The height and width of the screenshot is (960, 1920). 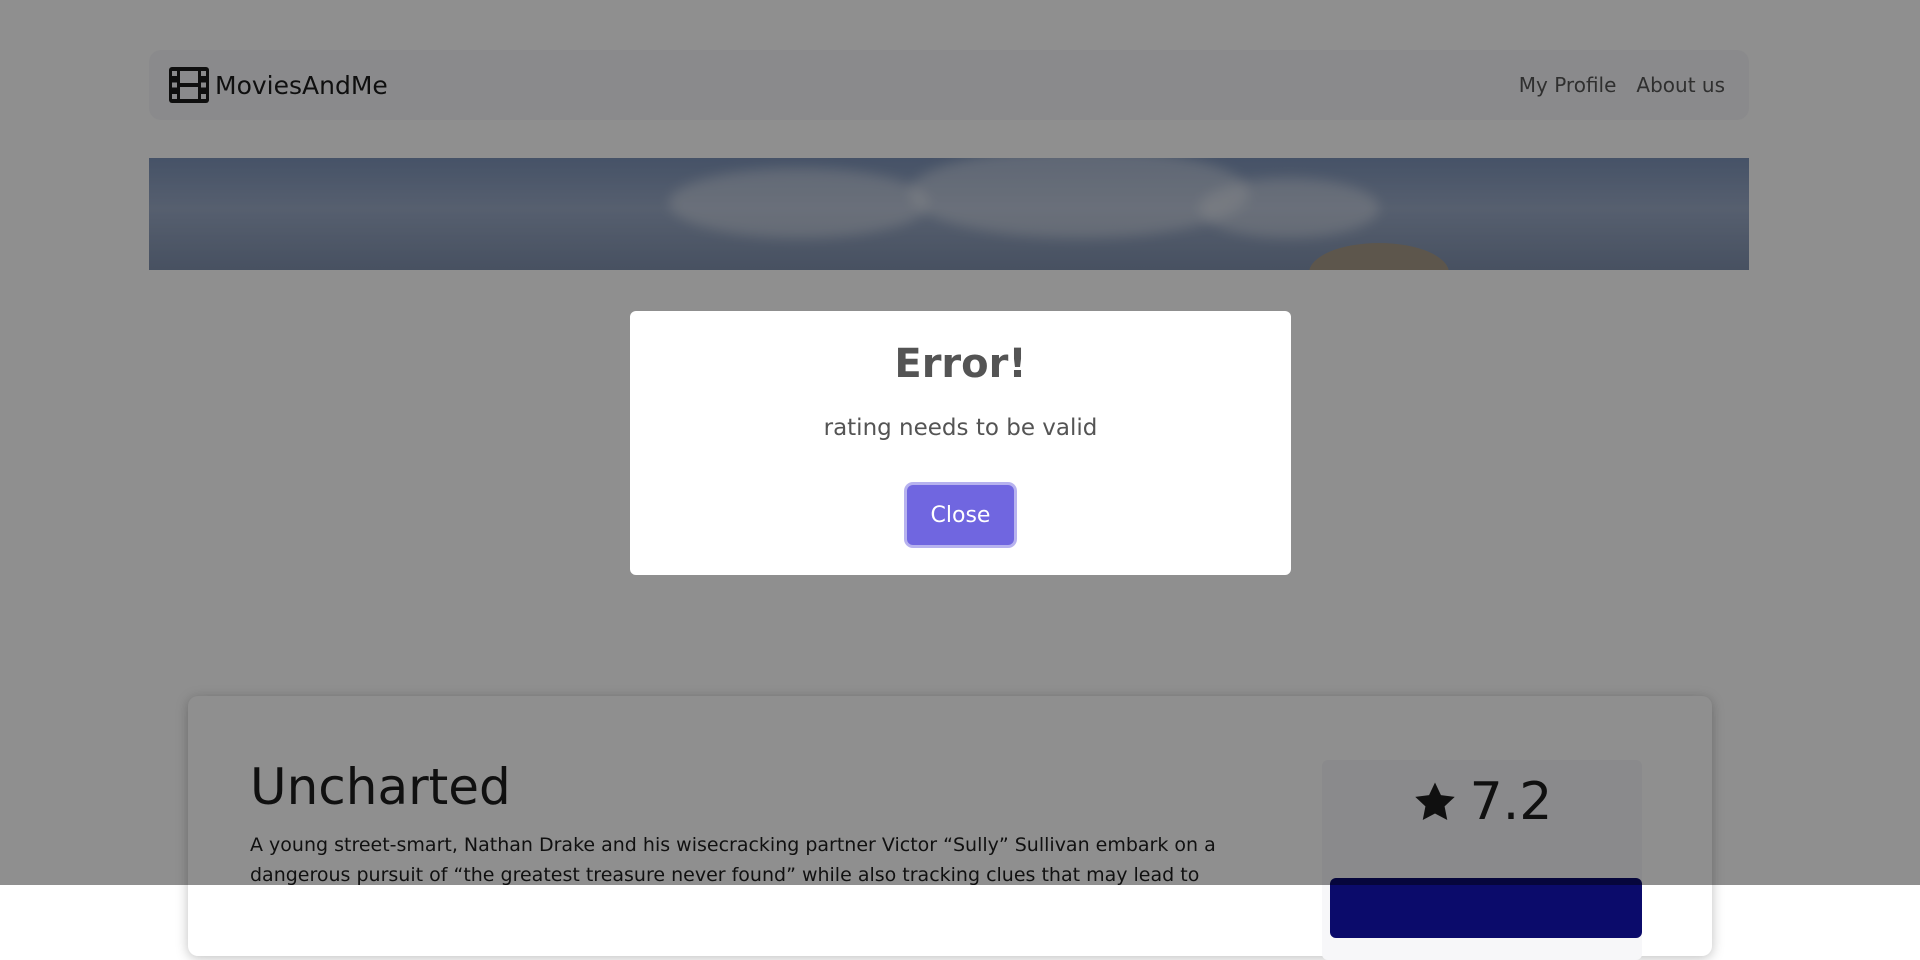 I want to click on dialog-message: rating needs to be valid, so click(x=960, y=428).